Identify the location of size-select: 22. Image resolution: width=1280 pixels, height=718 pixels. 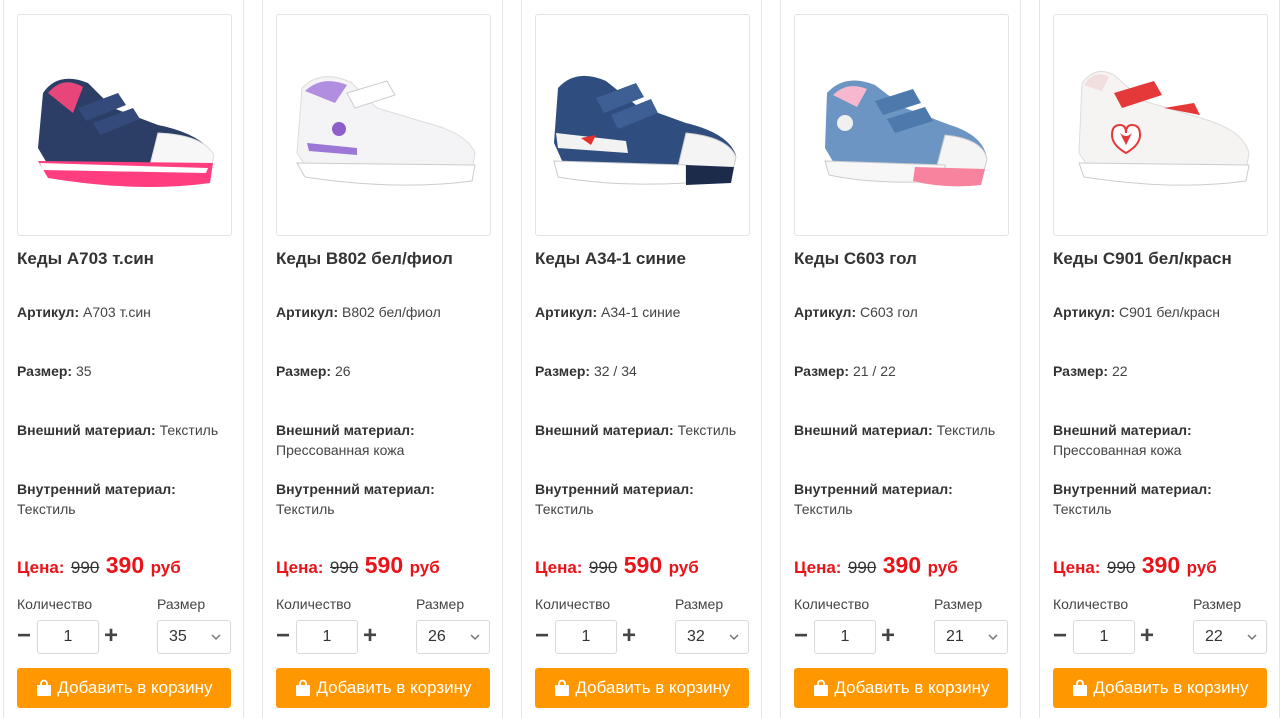
(1230, 637).